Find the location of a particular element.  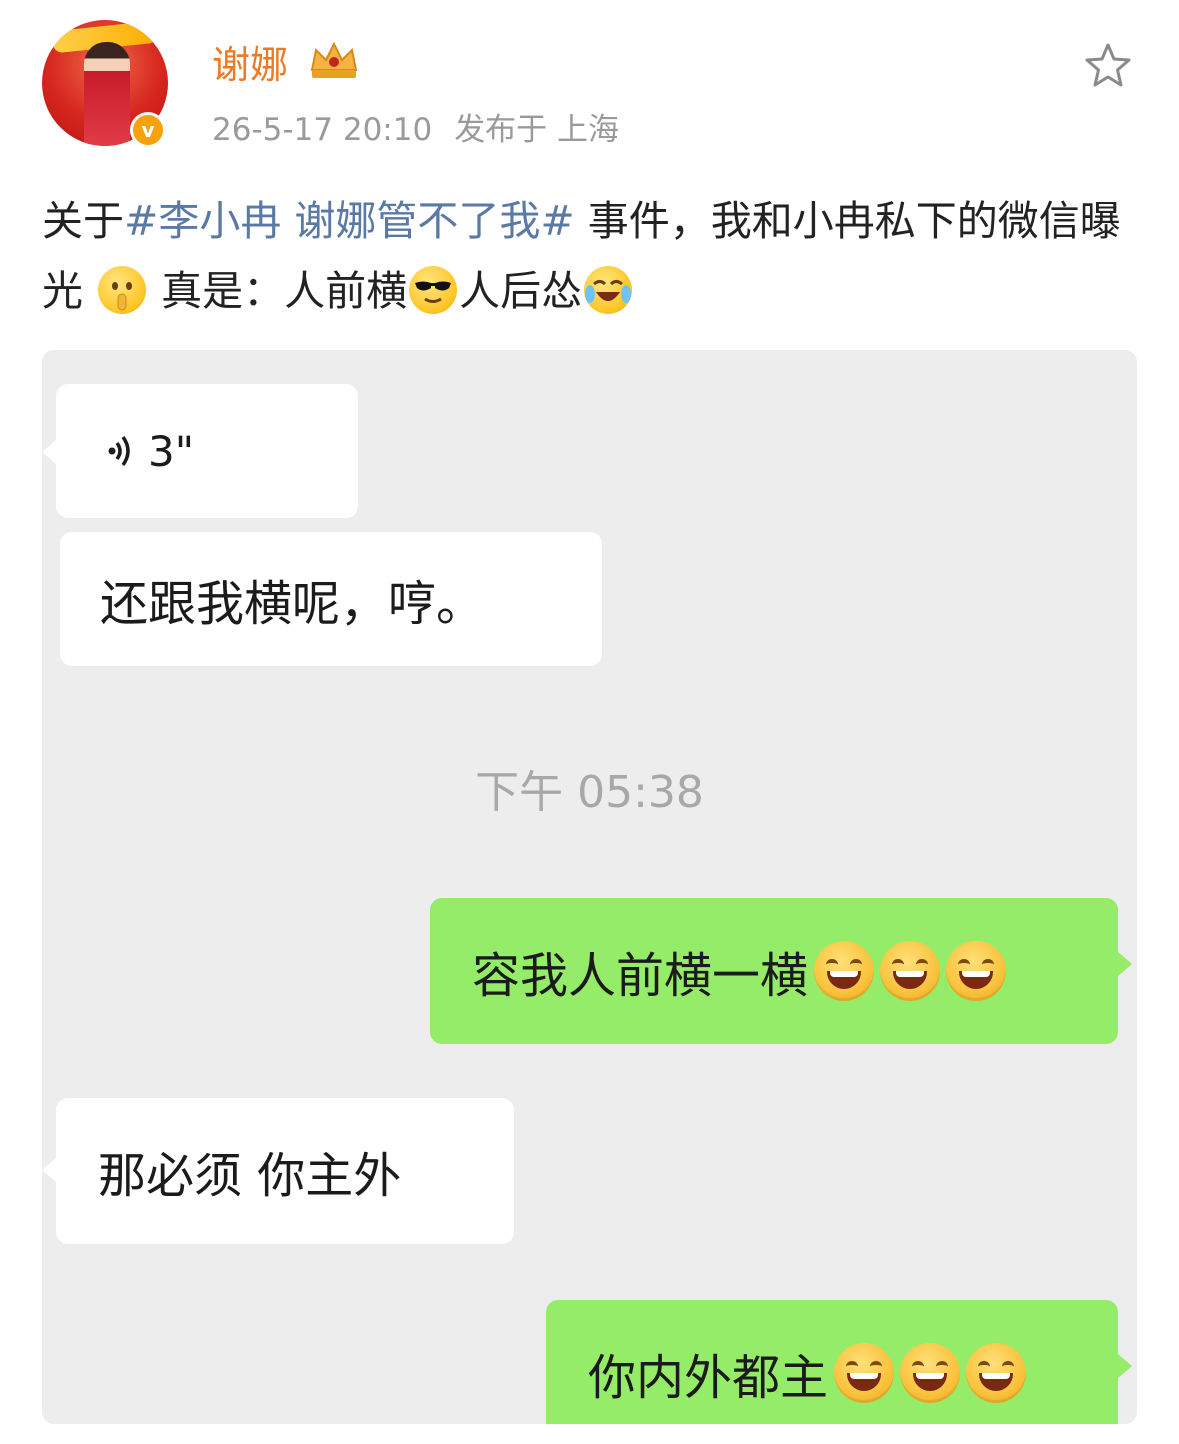

voice-icon is located at coordinates (119, 451).